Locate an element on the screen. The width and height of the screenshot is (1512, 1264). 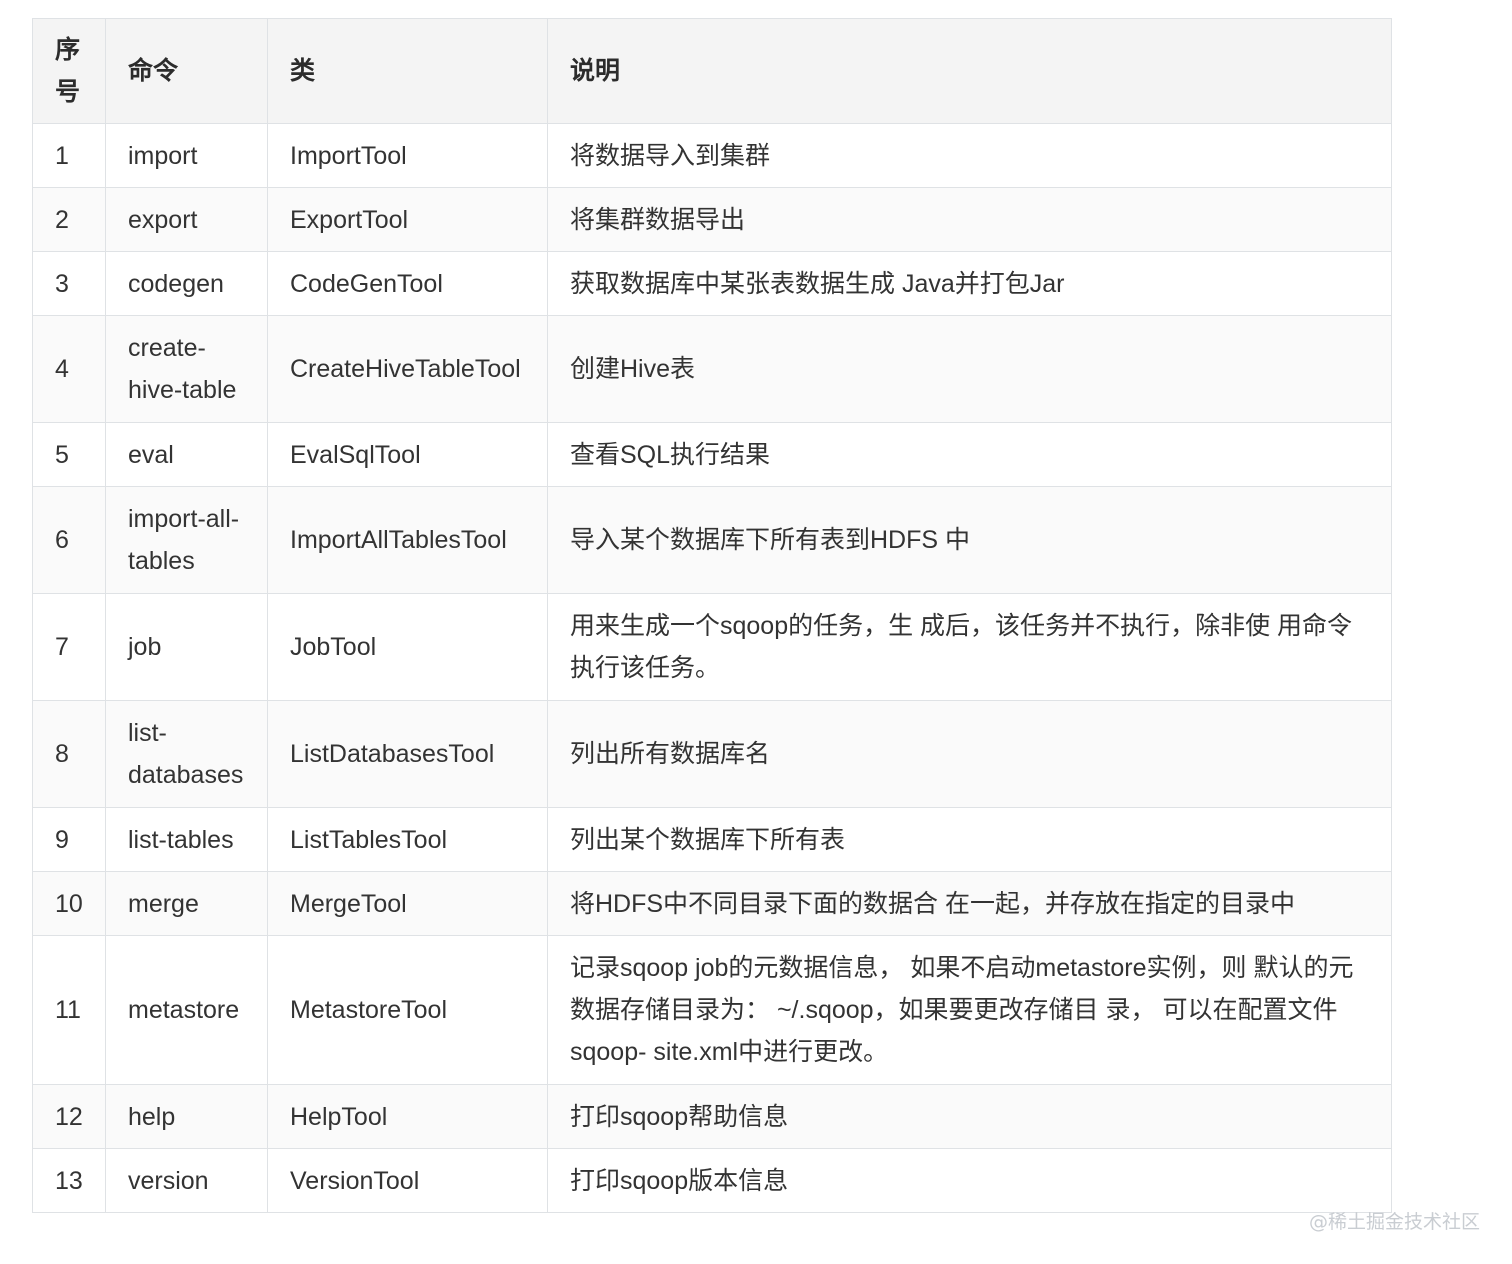
cell-description: 导入某个数据库下所有表到HDFS 中 is located at coordinates (969, 540).